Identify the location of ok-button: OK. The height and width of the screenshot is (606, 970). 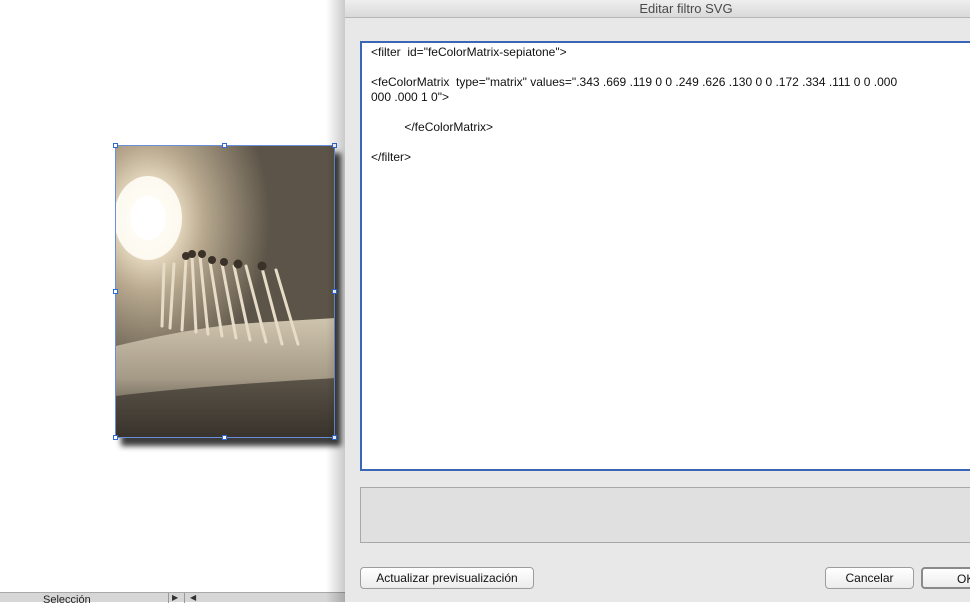
(945, 578).